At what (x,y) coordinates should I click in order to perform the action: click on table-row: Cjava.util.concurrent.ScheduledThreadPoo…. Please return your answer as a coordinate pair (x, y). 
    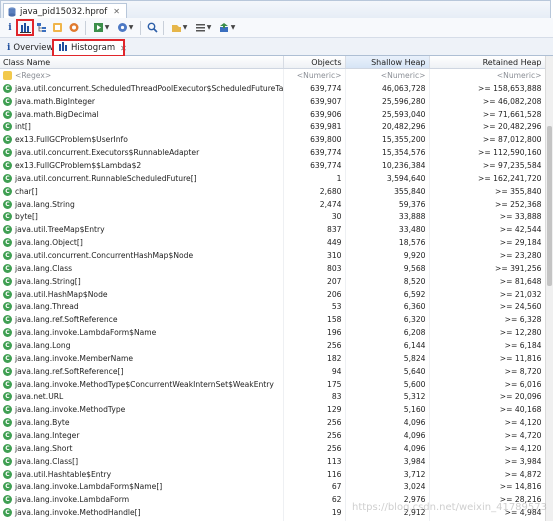
    Looking at the image, I should click on (272, 88).